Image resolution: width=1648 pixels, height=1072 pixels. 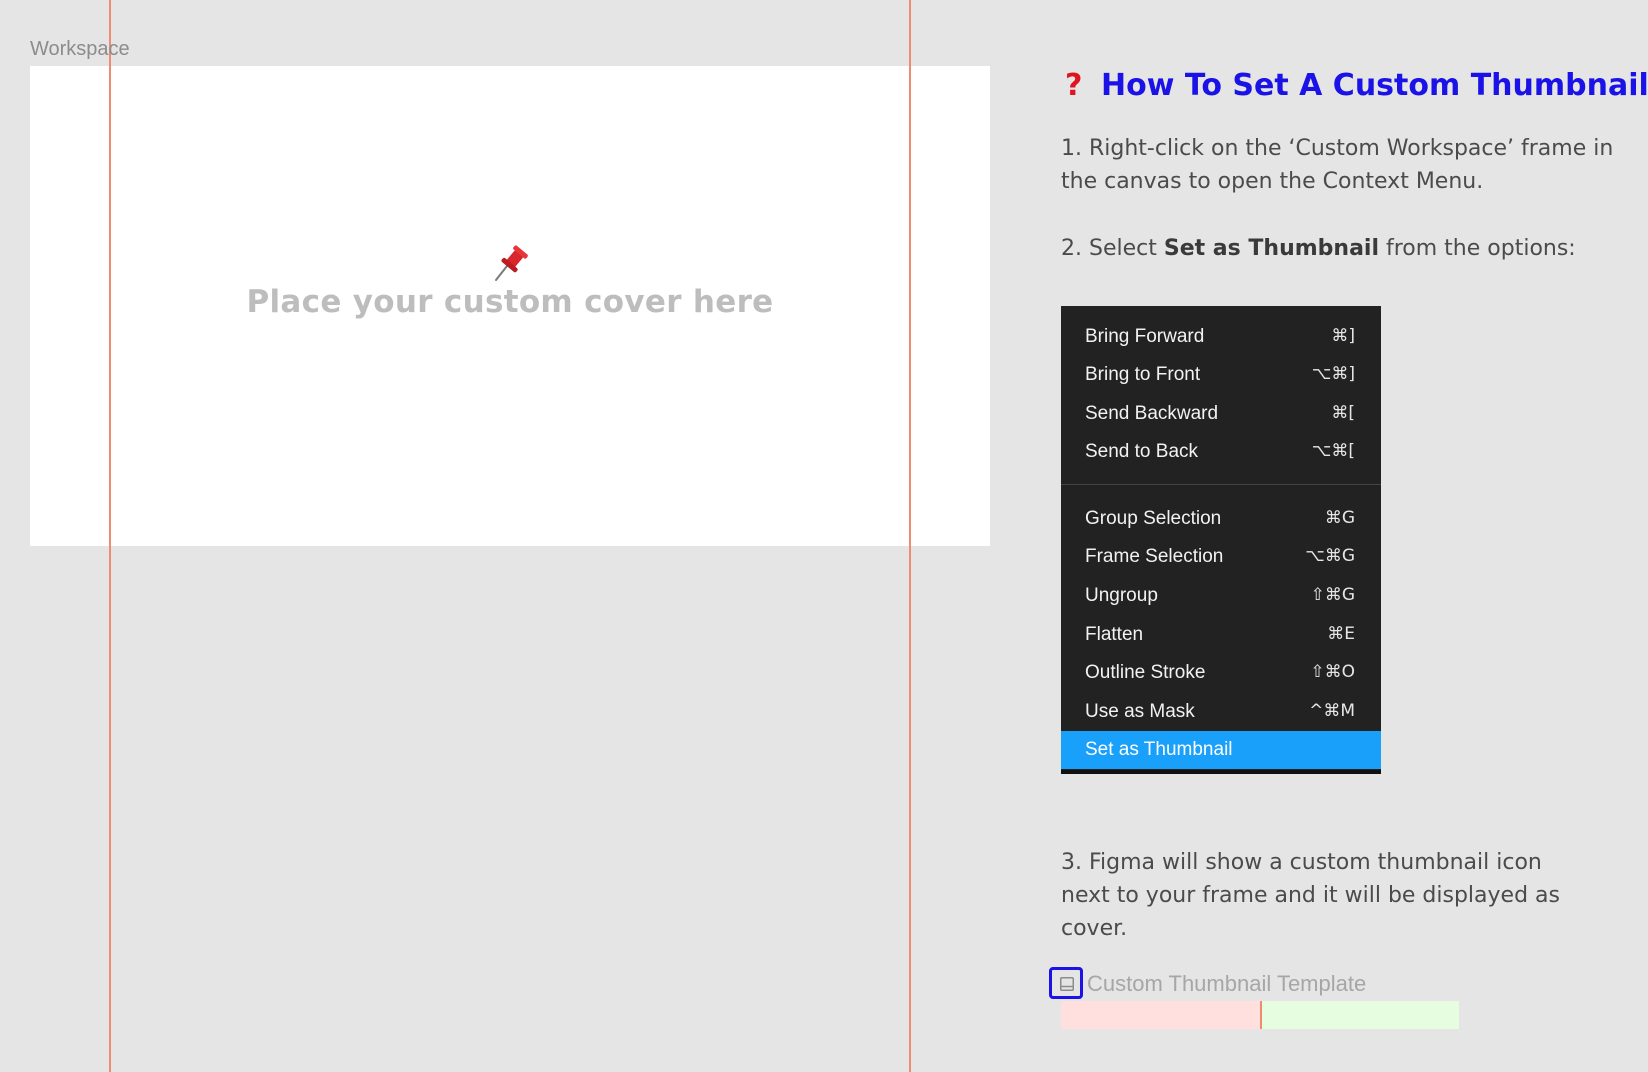 I want to click on menu-item-shortcut: ⌥⌘], so click(x=1333, y=374).